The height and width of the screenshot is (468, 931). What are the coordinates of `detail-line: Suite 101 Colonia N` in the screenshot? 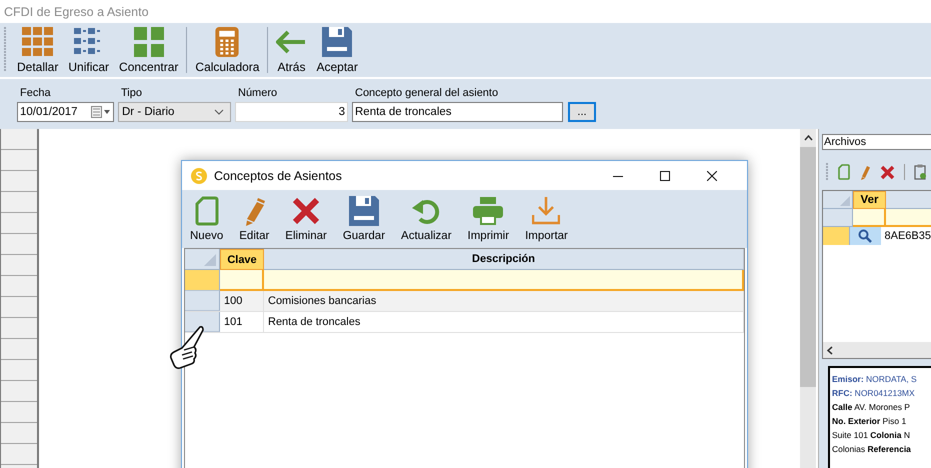 It's located at (871, 435).